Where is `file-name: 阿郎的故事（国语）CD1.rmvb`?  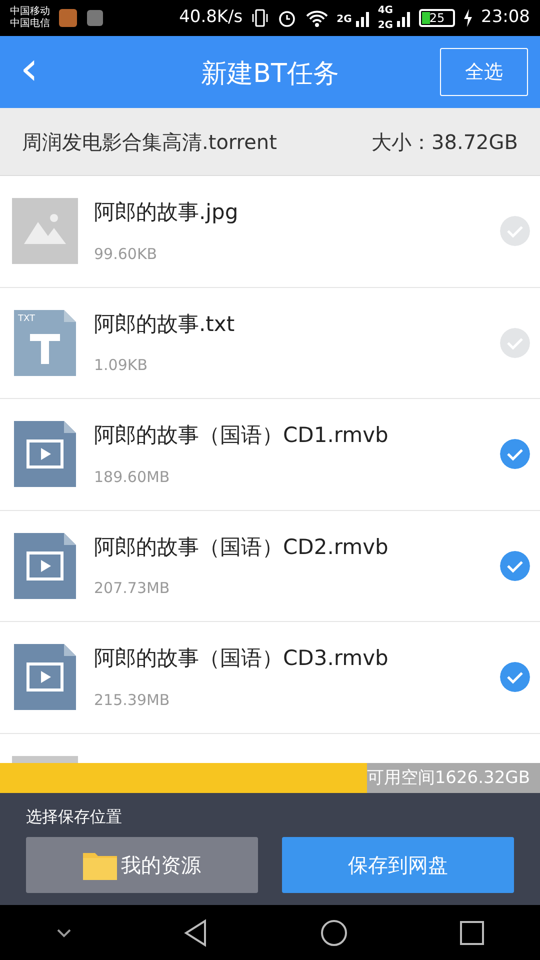 file-name: 阿郎的故事（国语）CD1.rmvb is located at coordinates (241, 436).